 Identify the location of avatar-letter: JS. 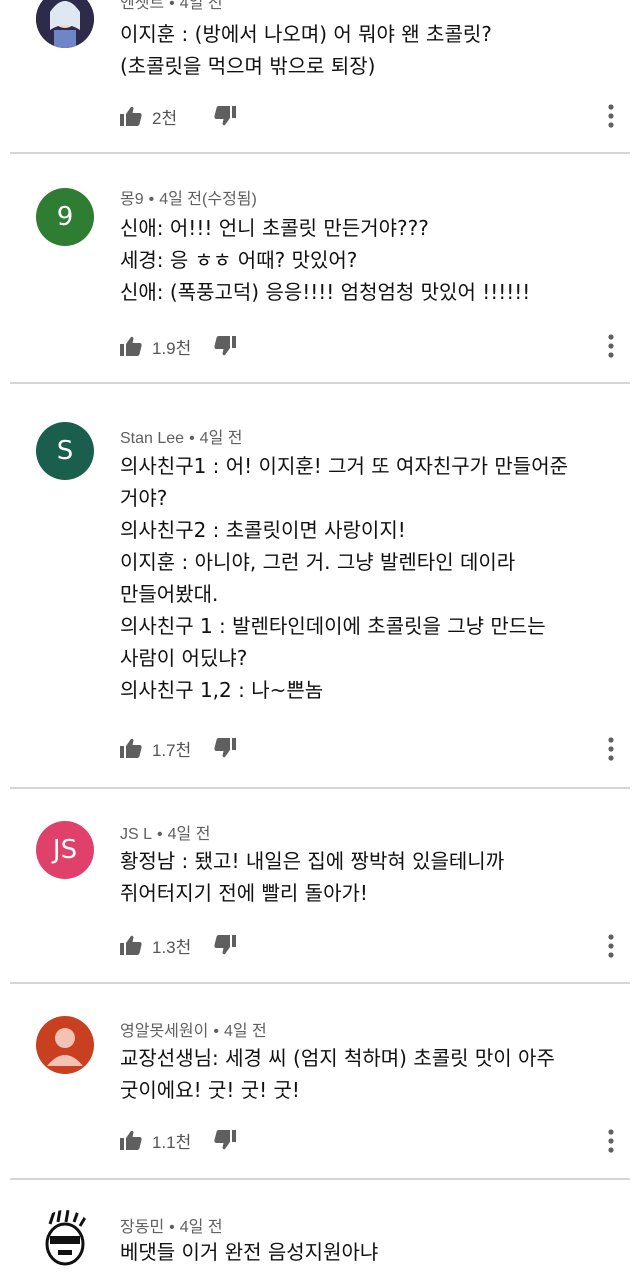
(65, 850).